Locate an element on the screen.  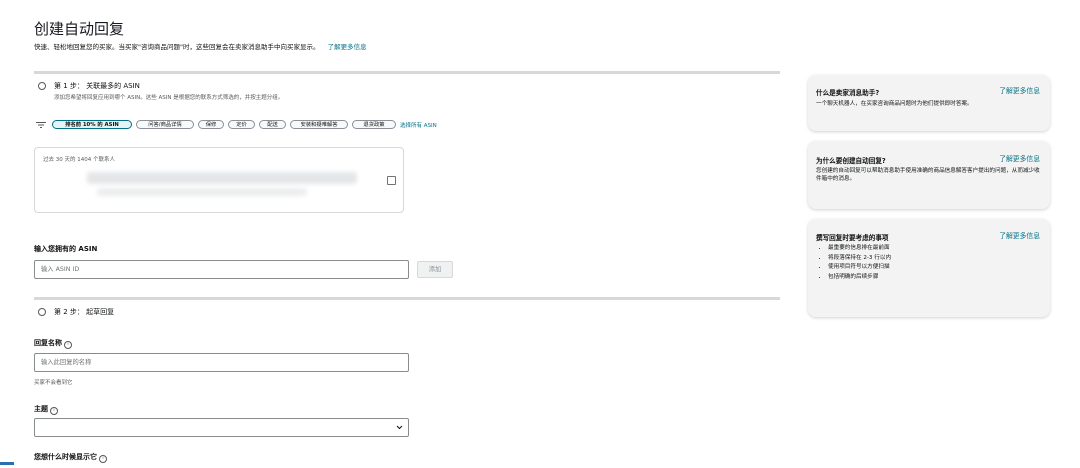
tip-item: 将段落保持在 2-3 行以内 is located at coordinates (859, 259).